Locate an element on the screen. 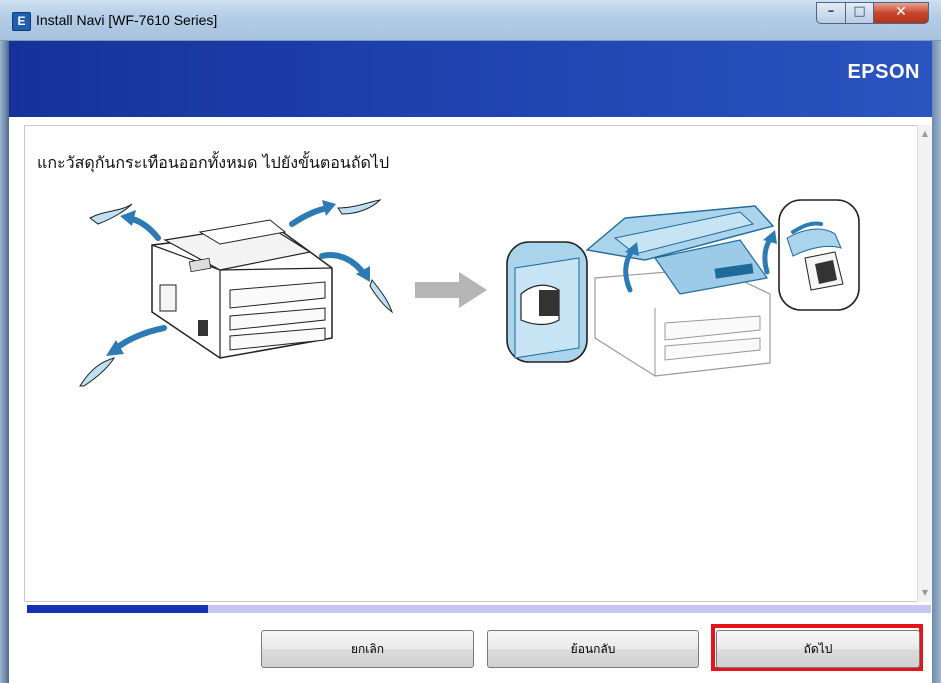 The image size is (941, 683). minimize-icon: – is located at coordinates (831, 11).